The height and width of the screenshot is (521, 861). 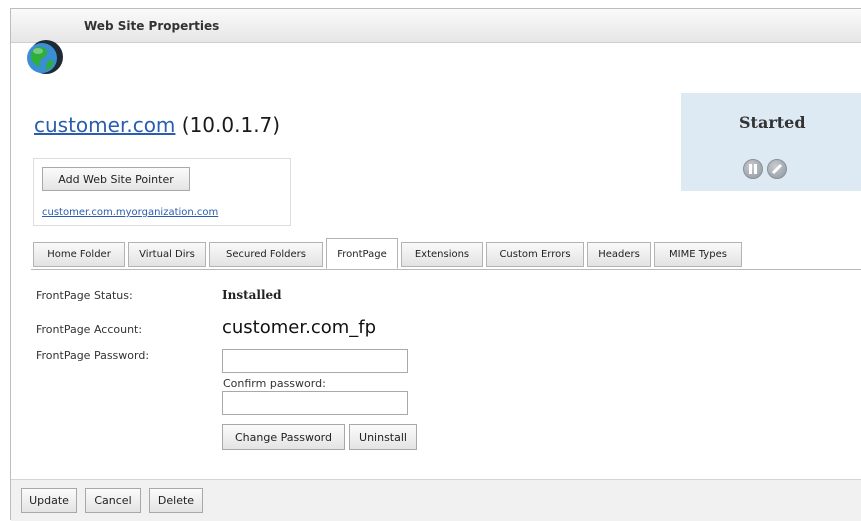 I want to click on footer-bar: Update Cancel Delete, so click(x=436, y=500).